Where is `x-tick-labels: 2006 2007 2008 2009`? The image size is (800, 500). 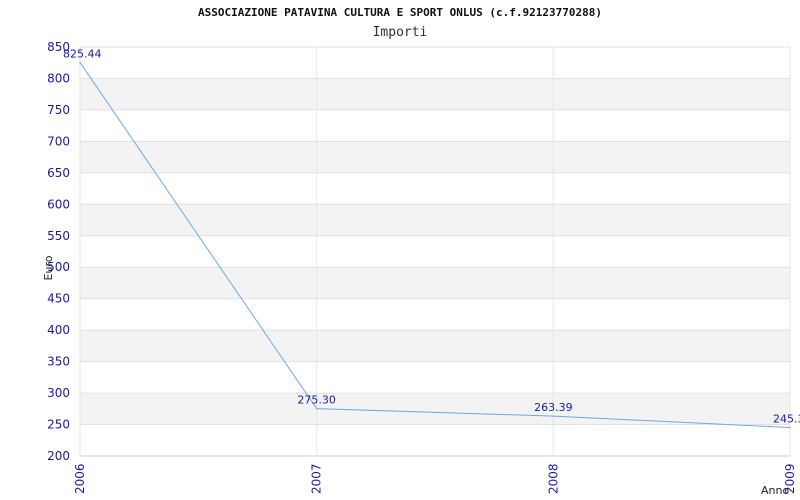 x-tick-labels: 2006 2007 2008 2009 is located at coordinates (435, 478).